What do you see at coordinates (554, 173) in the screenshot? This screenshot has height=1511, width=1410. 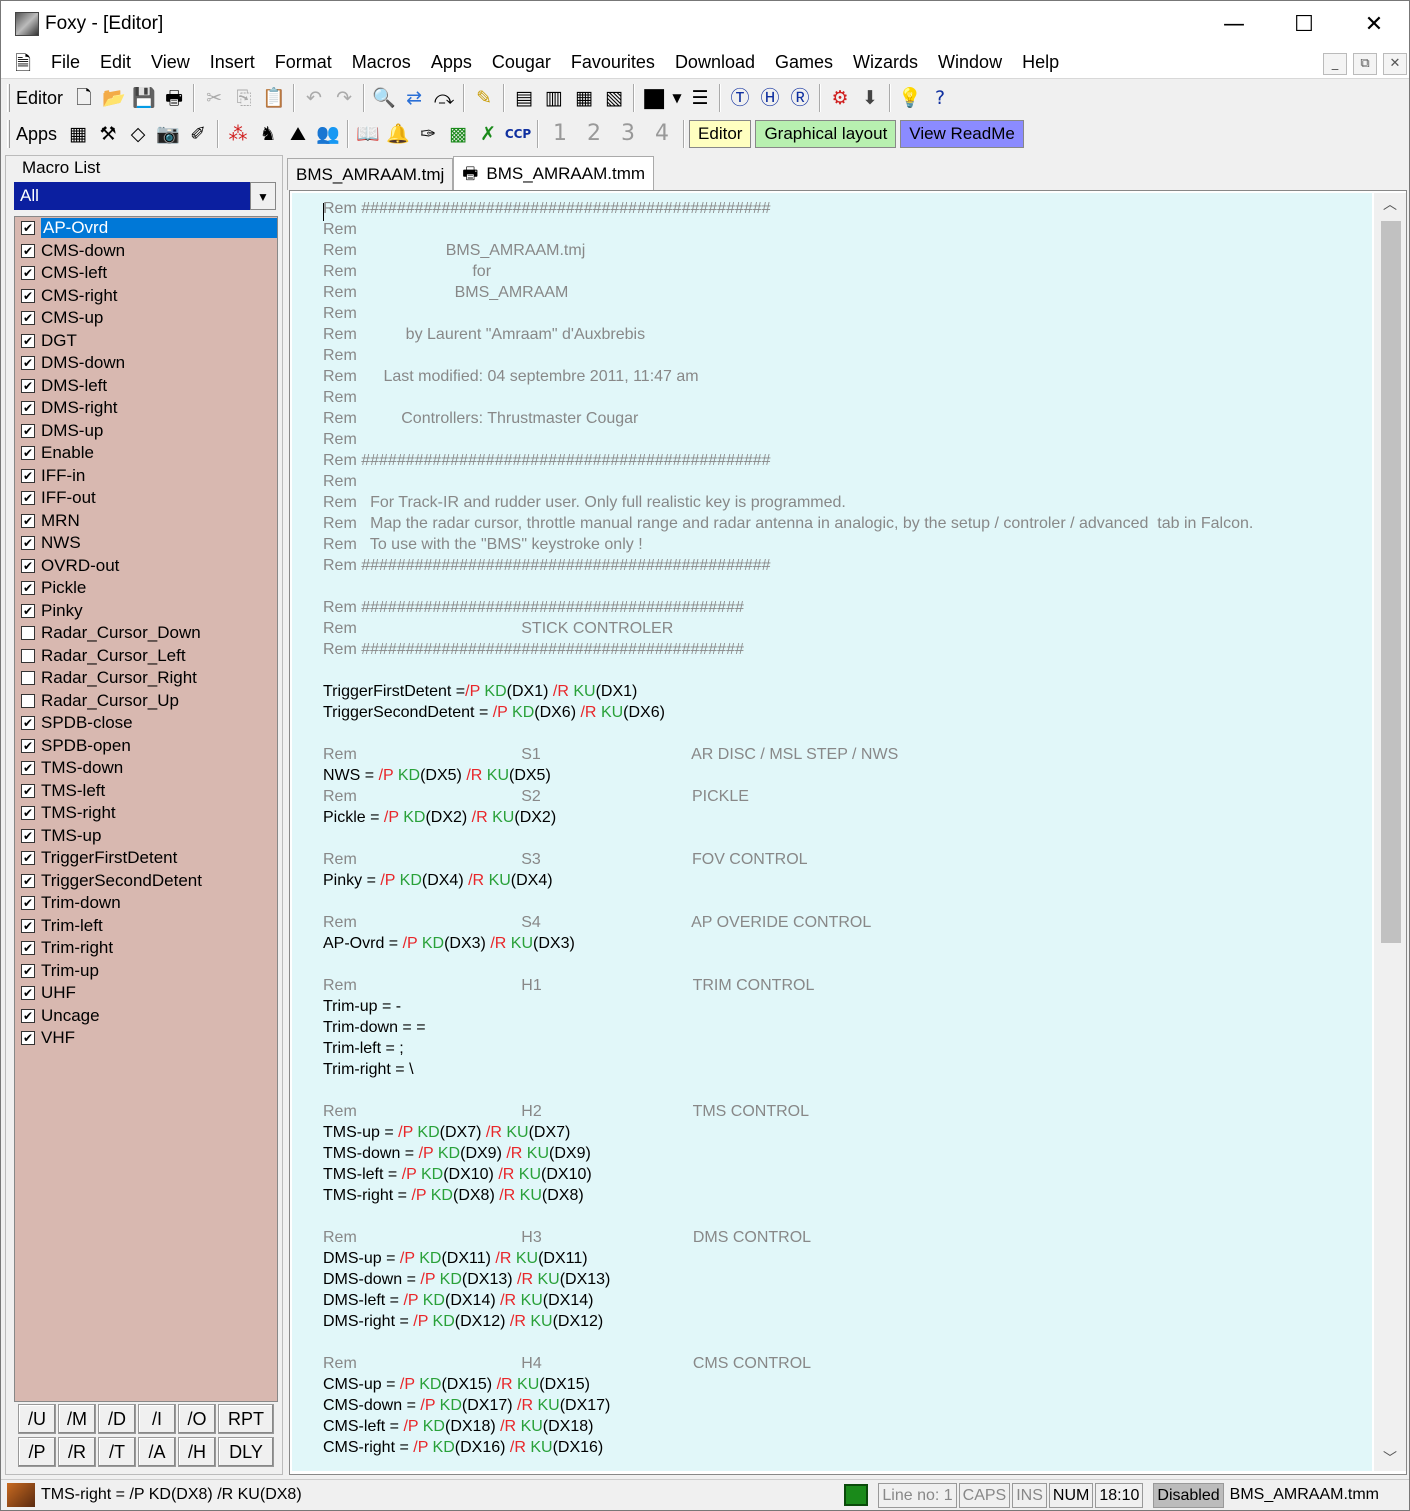 I see `tab-tmm: 🖶 BMS_AMRAAM.tmm` at bounding box center [554, 173].